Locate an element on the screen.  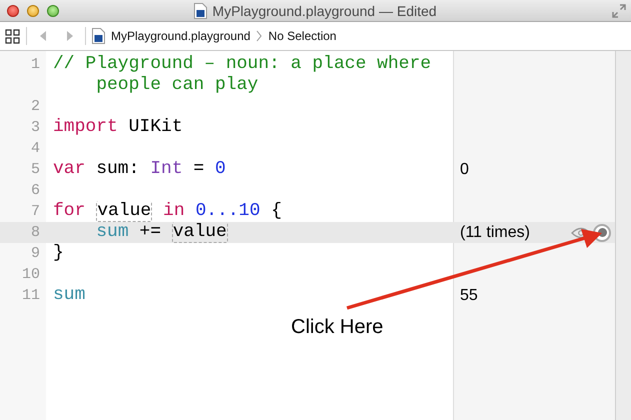
line-number: 11 is located at coordinates (31, 296).